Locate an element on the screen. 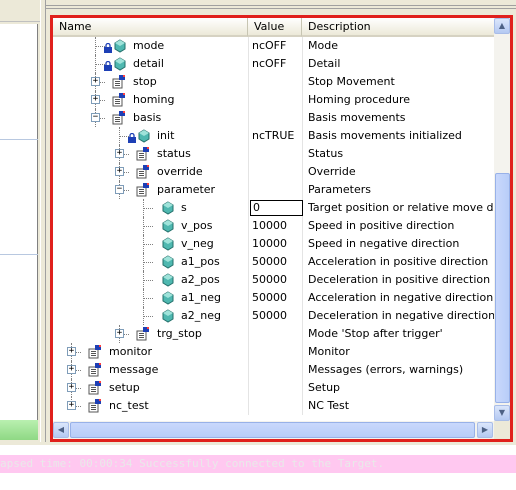  variable-name: homing is located at coordinates (154, 99).